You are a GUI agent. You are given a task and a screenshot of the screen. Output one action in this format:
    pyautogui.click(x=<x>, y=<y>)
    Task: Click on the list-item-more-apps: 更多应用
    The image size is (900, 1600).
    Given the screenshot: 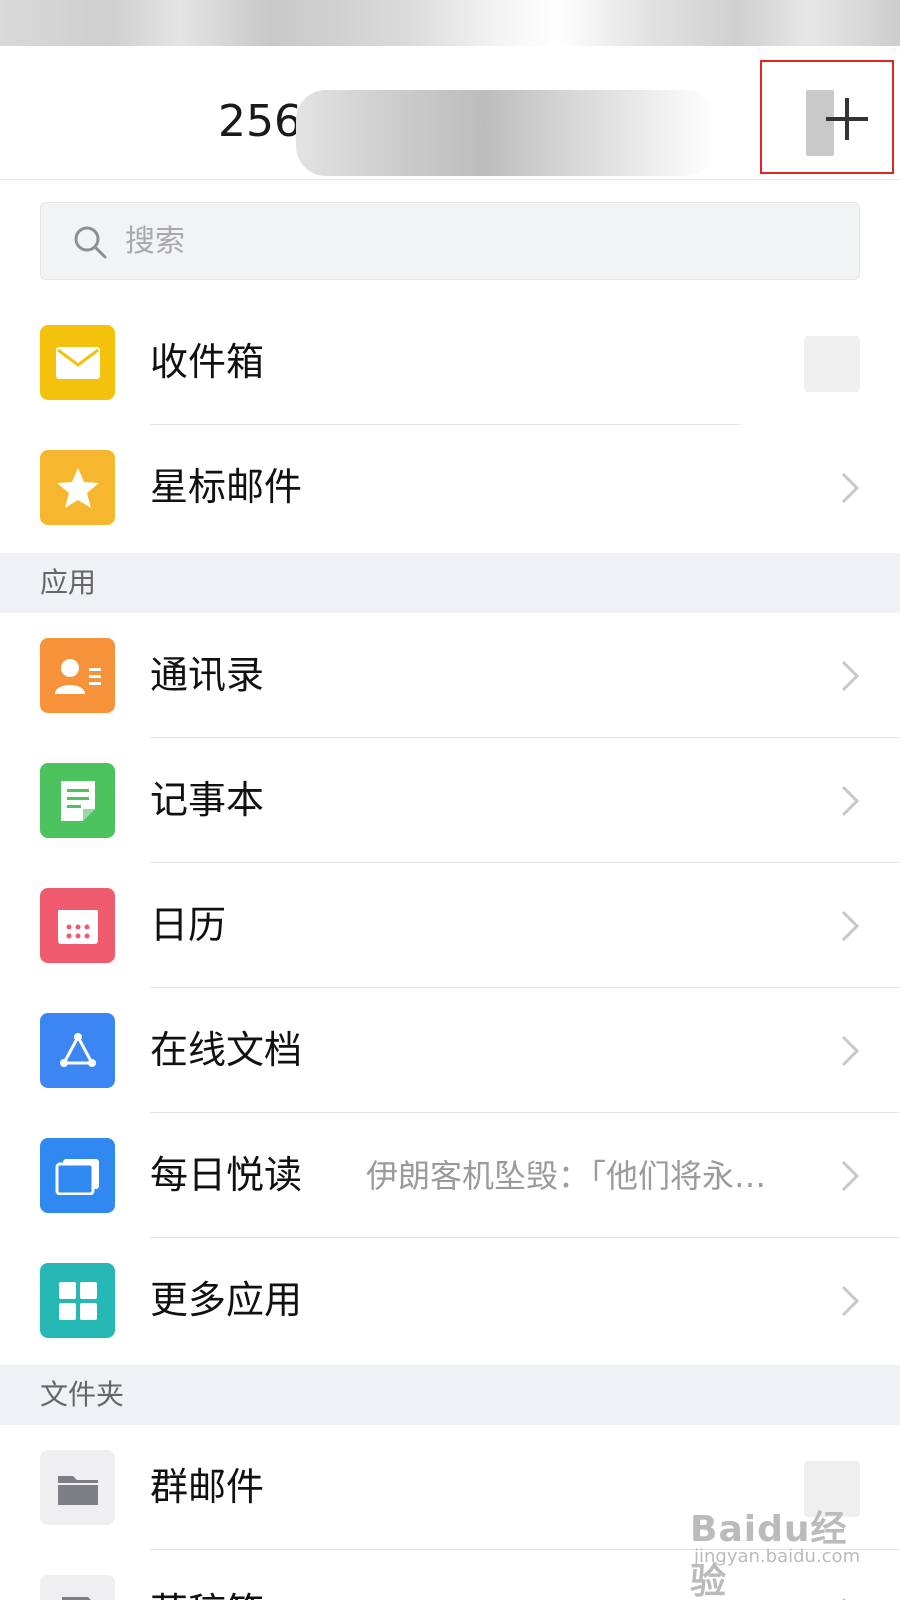 What is the action you would take?
    pyautogui.click(x=450, y=1300)
    